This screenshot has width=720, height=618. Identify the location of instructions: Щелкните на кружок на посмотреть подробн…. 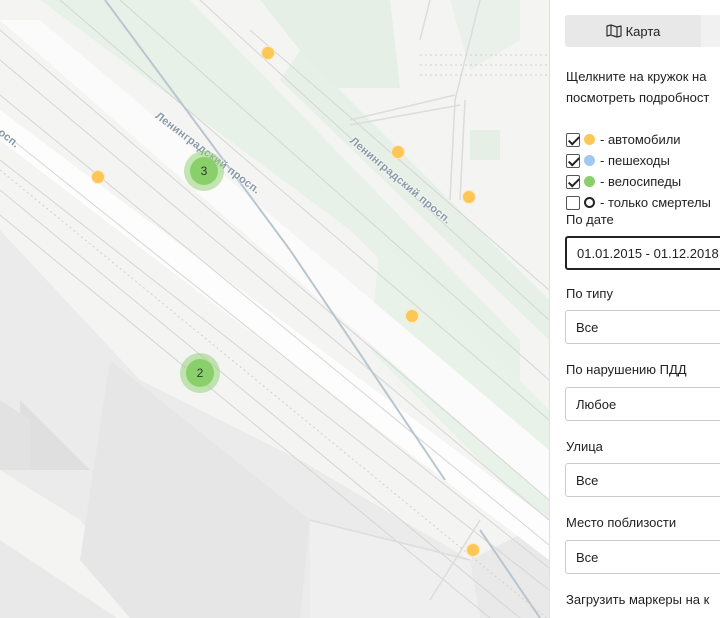
(643, 87).